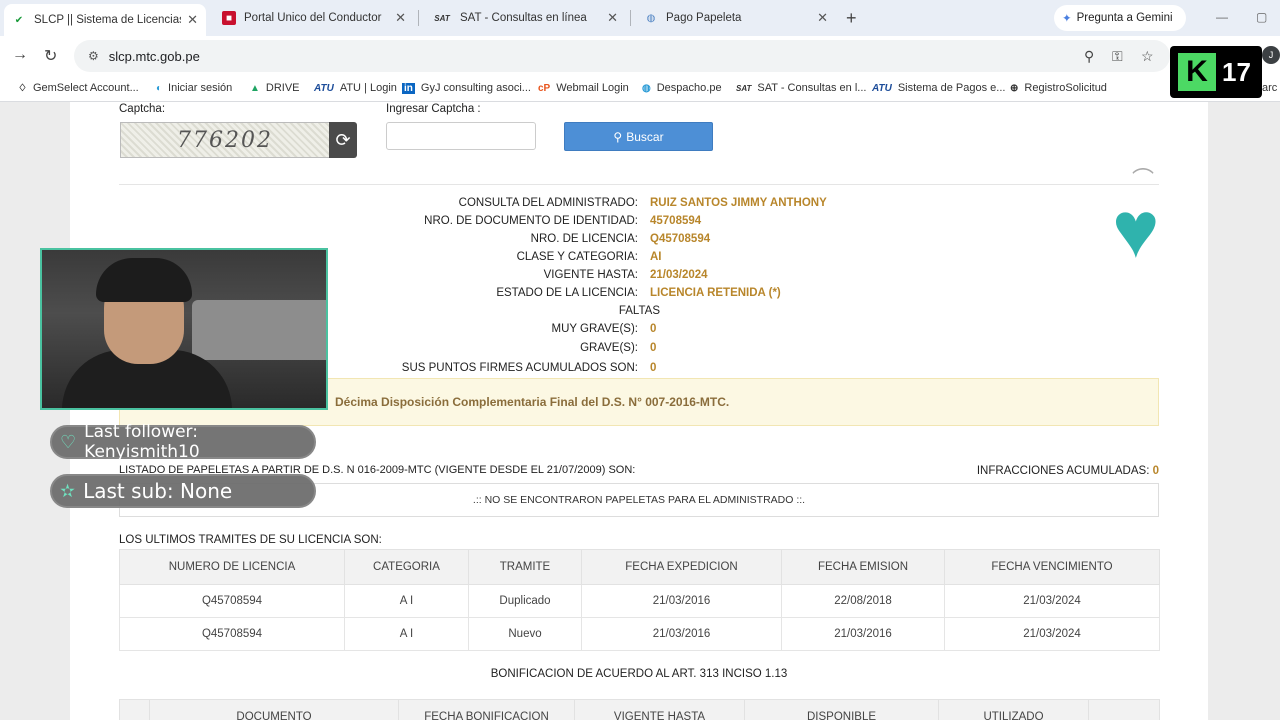 Image resolution: width=1280 pixels, height=720 pixels. Describe the element at coordinates (544, 88) in the screenshot. I see `webmail-icon: cP` at that location.